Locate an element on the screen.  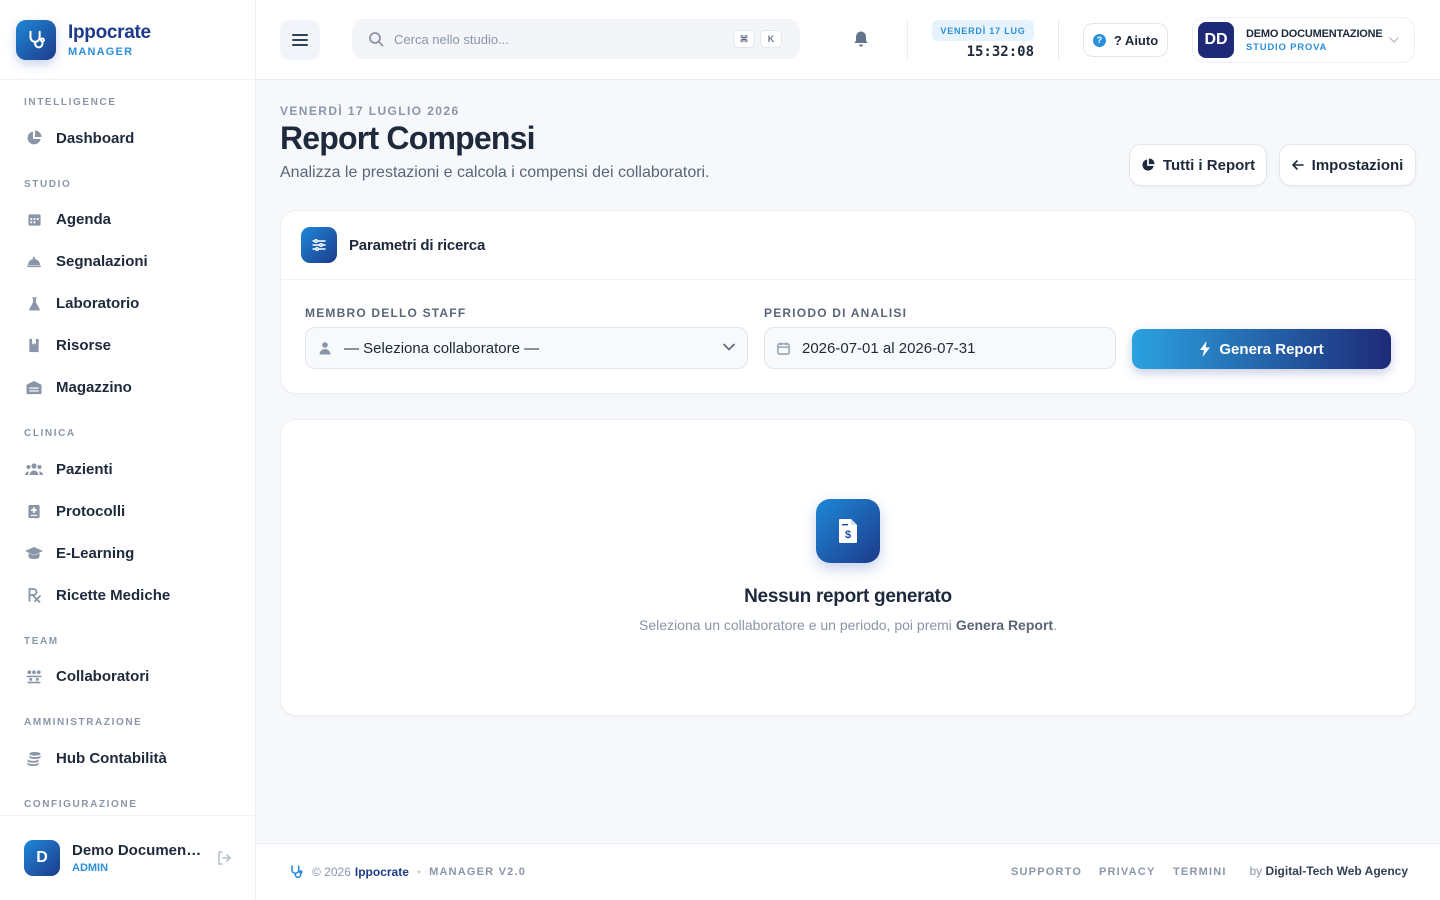
footer-version: MANAGER V2.0 is located at coordinates (478, 872).